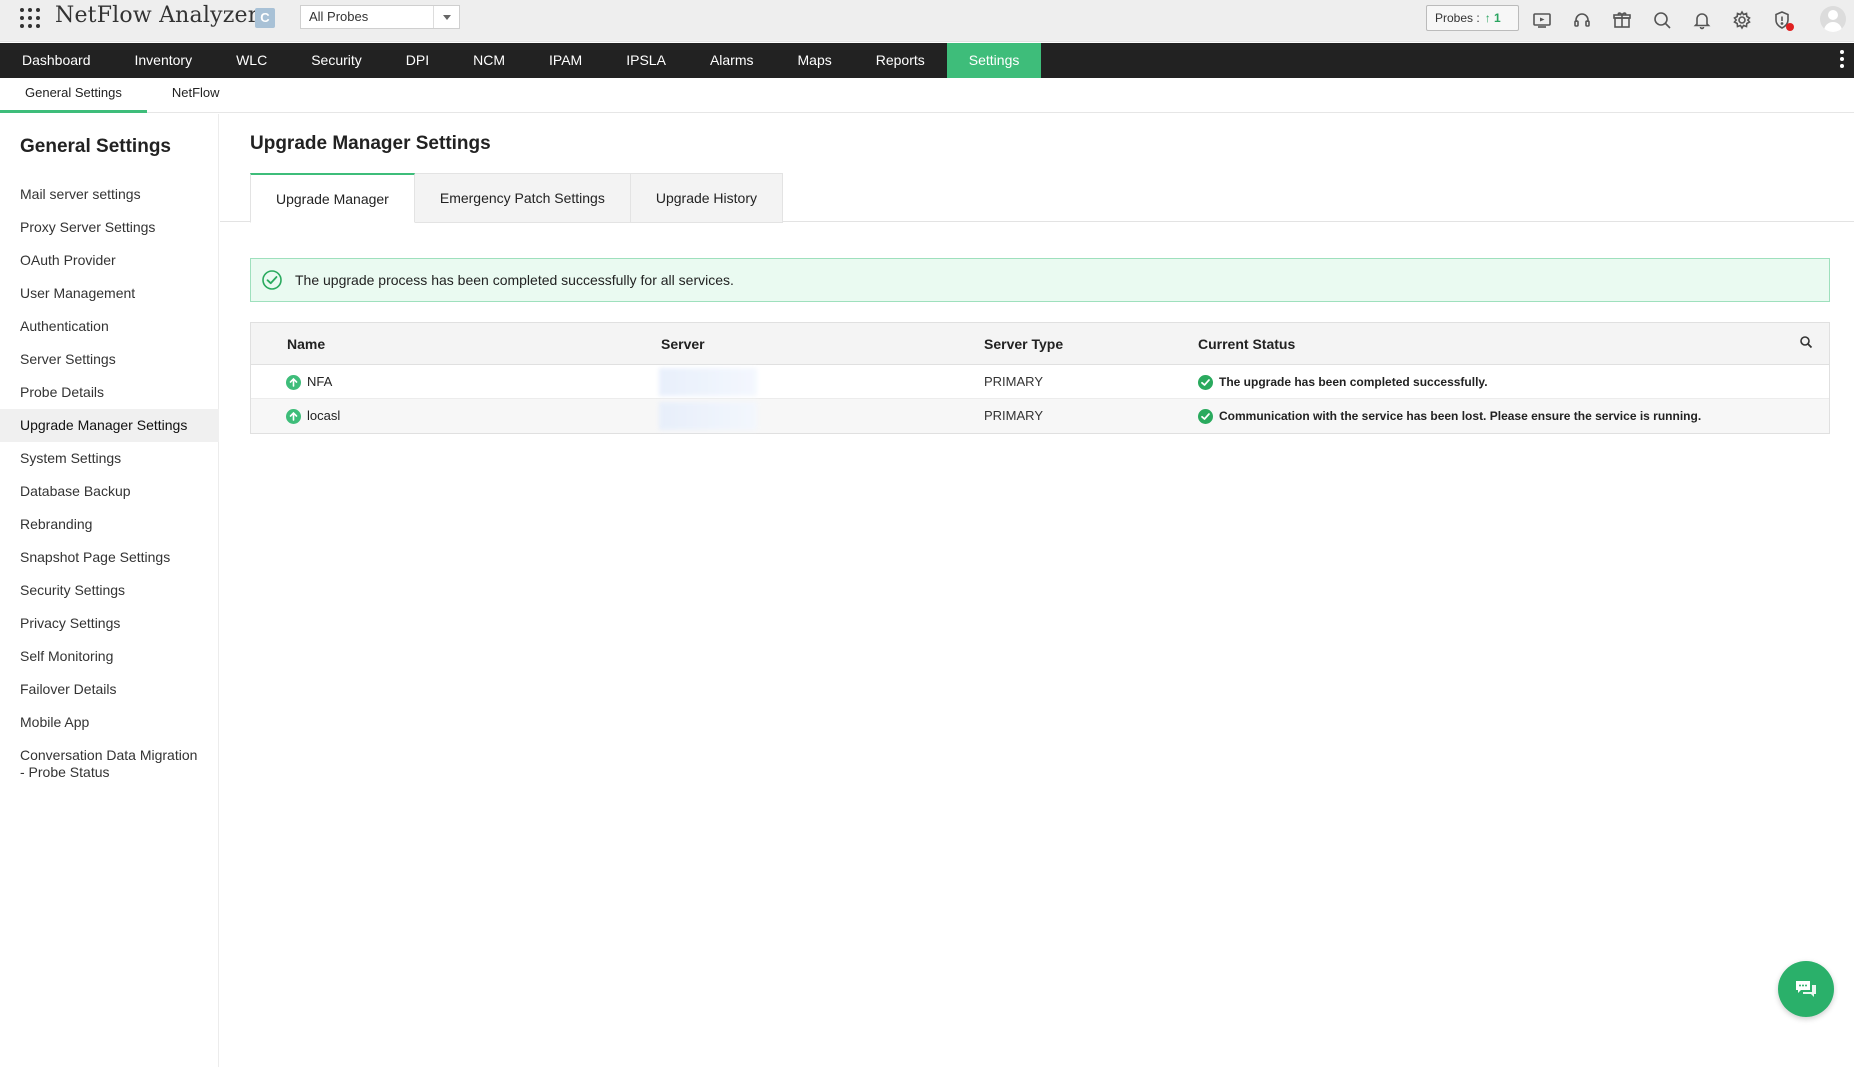  Describe the element at coordinates (1457, 18) in the screenshot. I see `probes-label: Probes :` at that location.